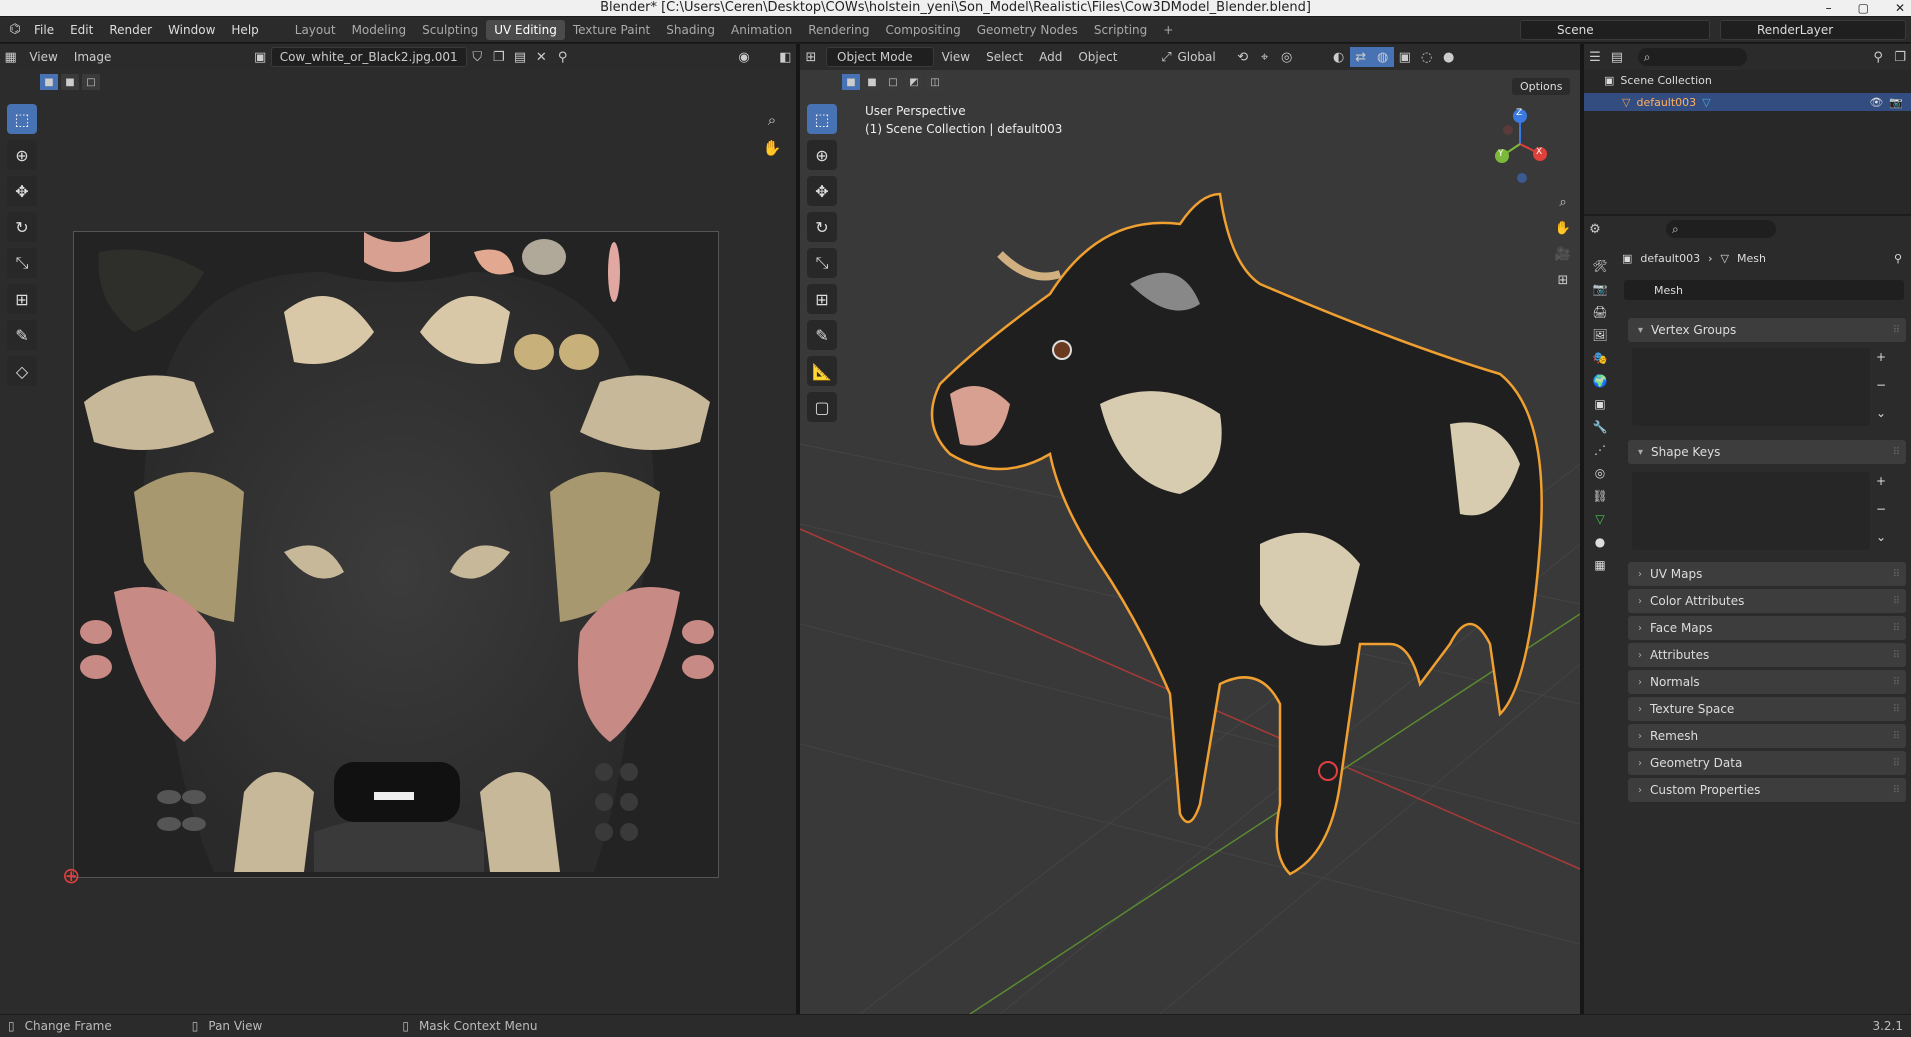 This screenshot has width=1911, height=1037. What do you see at coordinates (22, 227) in the screenshot?
I see `rotate-tool-icon: ↻` at bounding box center [22, 227].